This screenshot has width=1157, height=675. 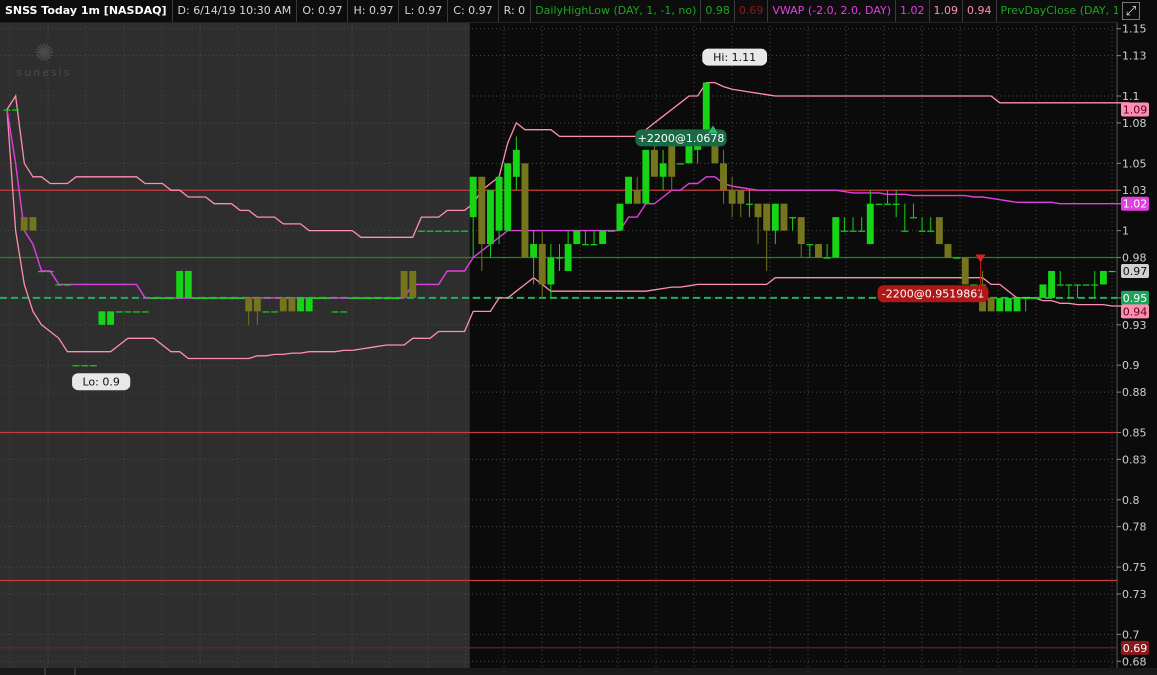 What do you see at coordinates (100, 382) in the screenshot?
I see `annotation-text: Lo: 0.9` at bounding box center [100, 382].